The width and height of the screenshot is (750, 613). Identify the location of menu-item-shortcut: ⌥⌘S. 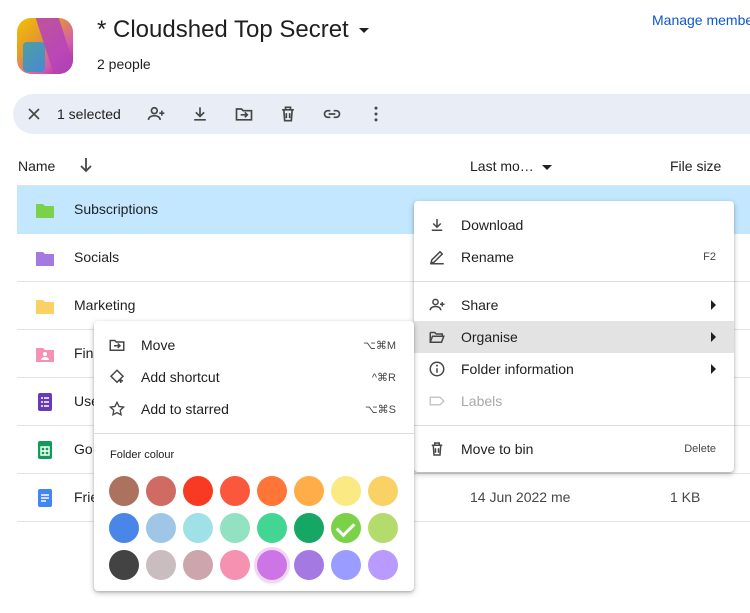
(380, 410).